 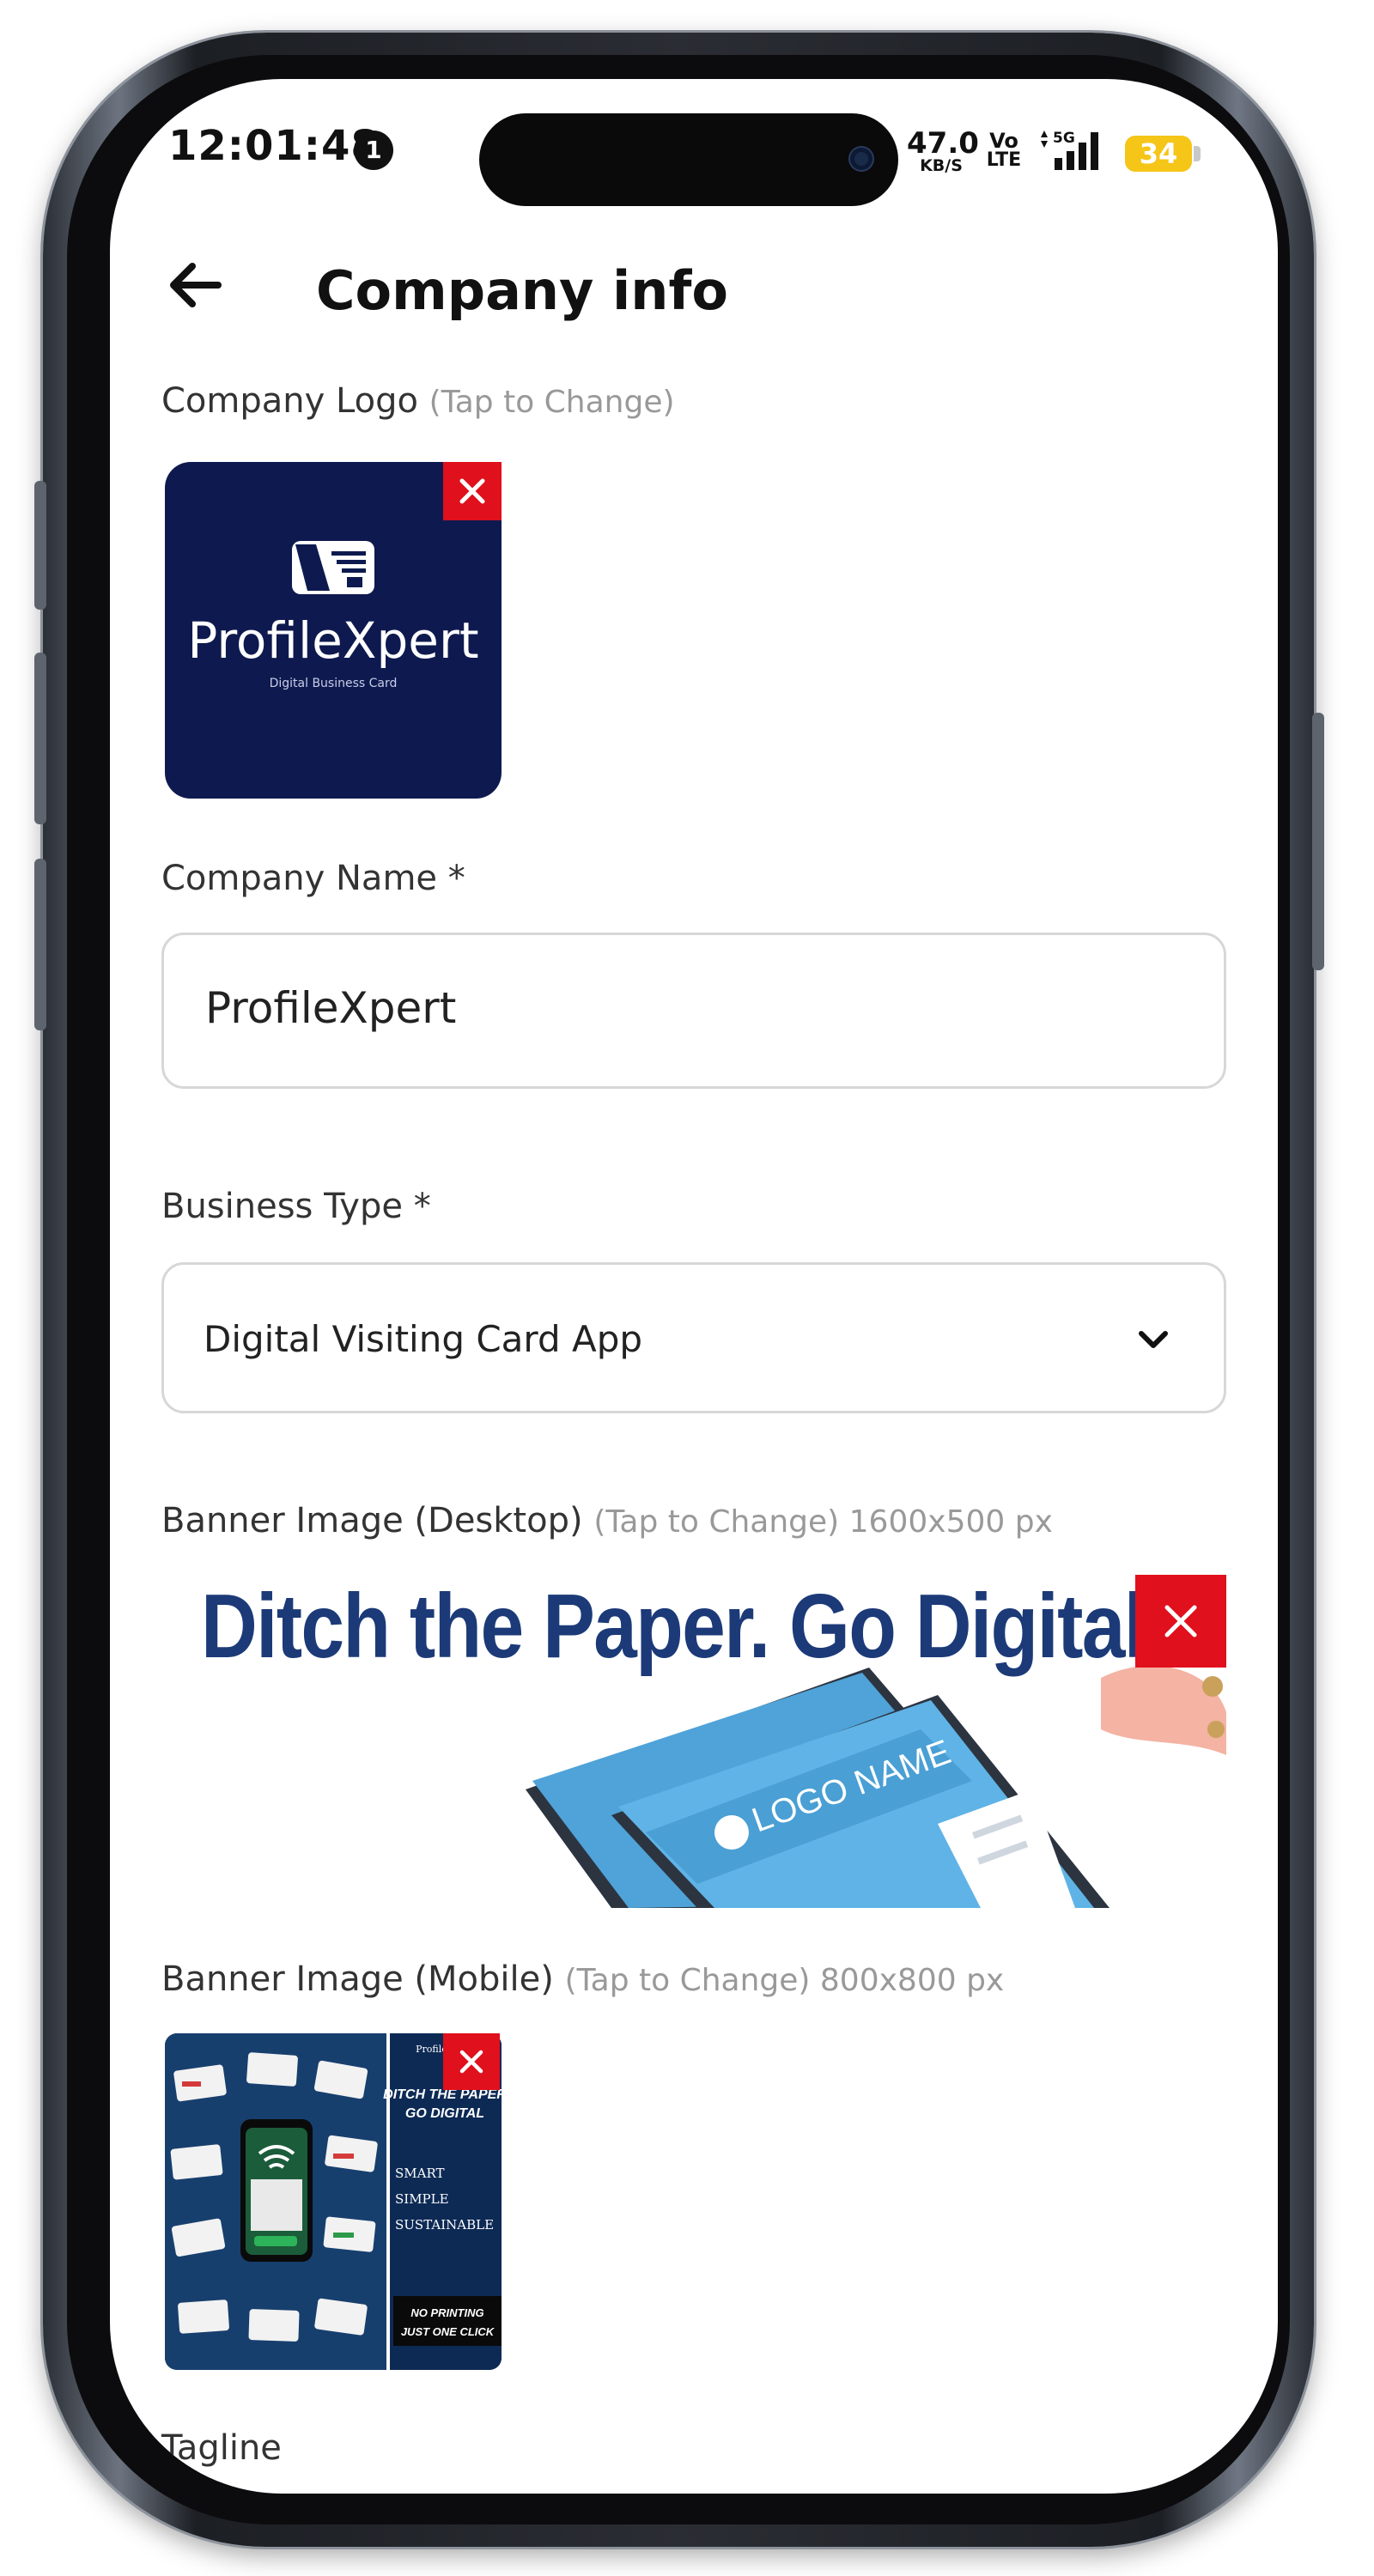 I want to click on company-name-label: Company Name *, so click(x=313, y=878).